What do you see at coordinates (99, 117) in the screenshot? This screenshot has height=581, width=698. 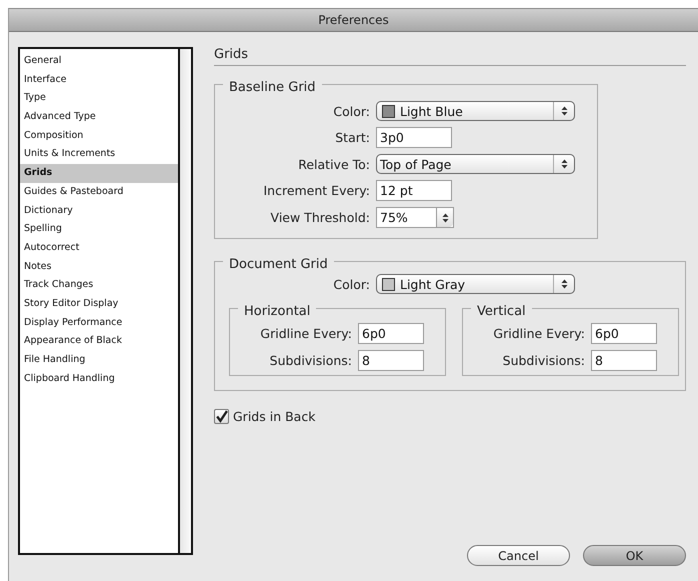 I see `category-item: Advanced Type` at bounding box center [99, 117].